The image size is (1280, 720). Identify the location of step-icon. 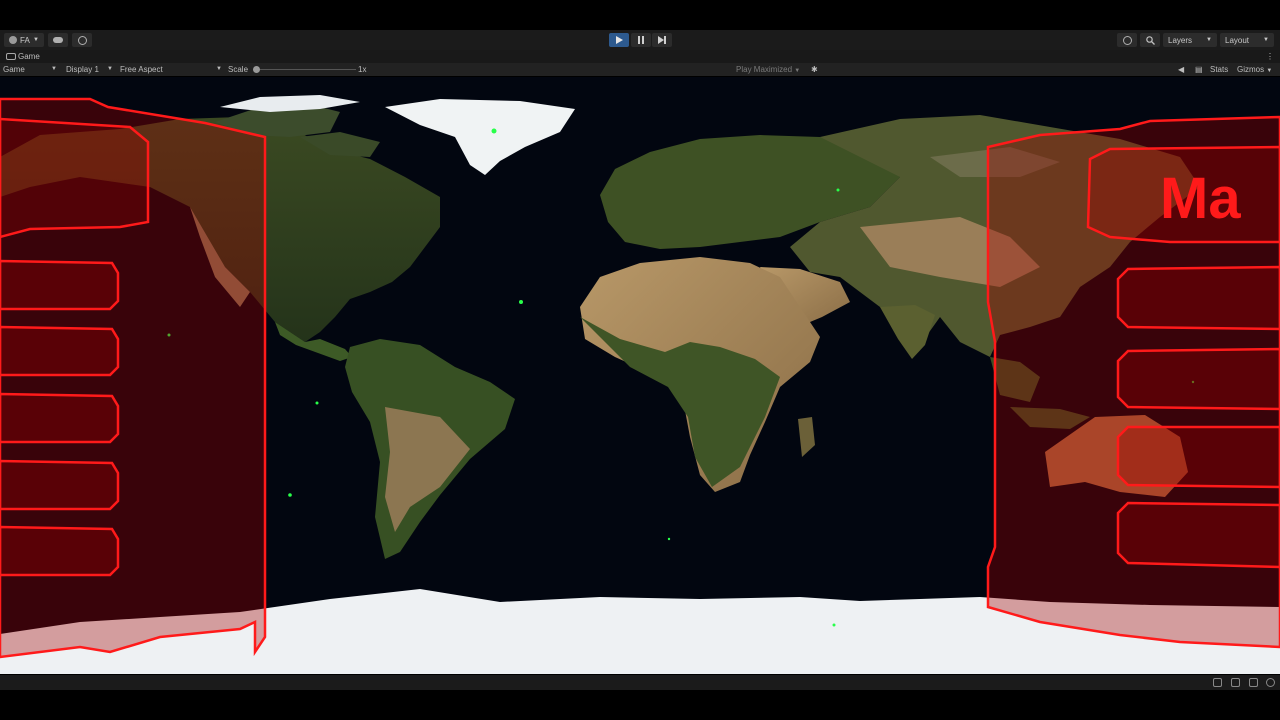
(662, 40).